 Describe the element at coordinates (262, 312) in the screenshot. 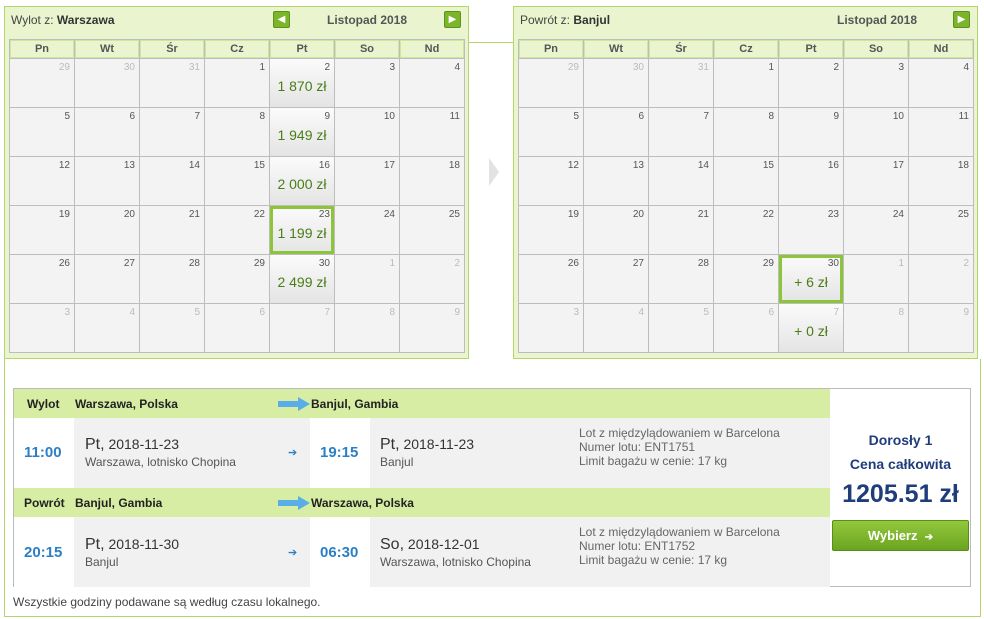

I see `day-number: 6` at that location.